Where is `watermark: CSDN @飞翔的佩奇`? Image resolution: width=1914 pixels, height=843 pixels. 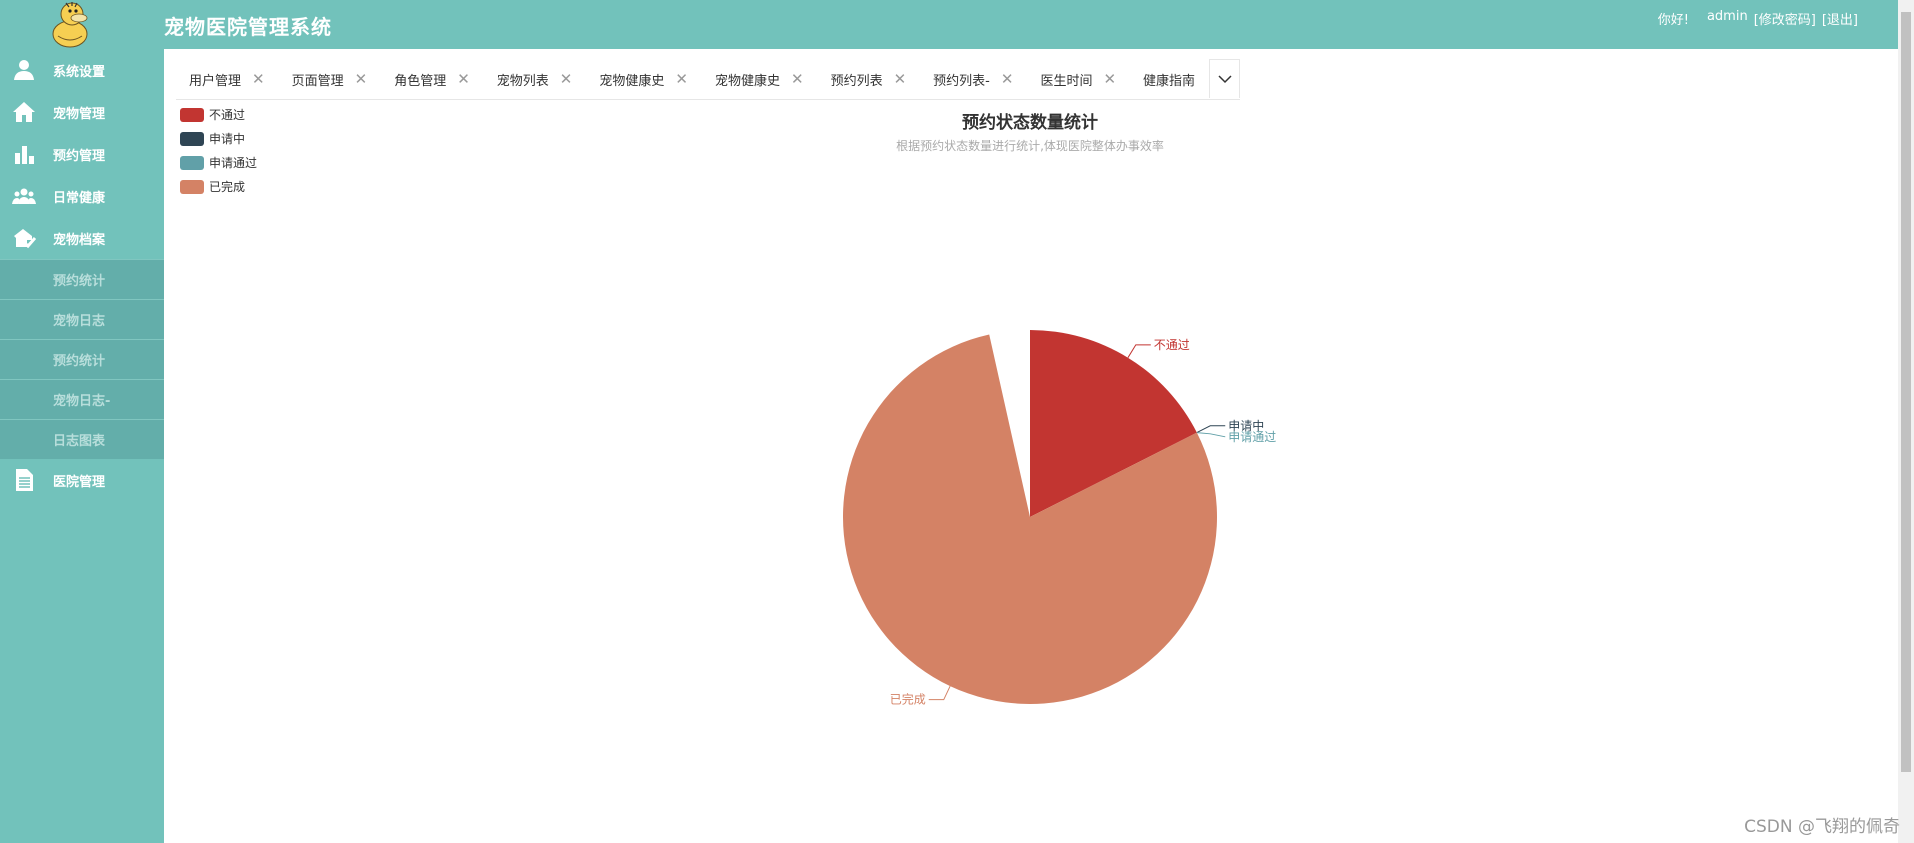
watermark: CSDN @飞翔的佩奇 is located at coordinates (1822, 827).